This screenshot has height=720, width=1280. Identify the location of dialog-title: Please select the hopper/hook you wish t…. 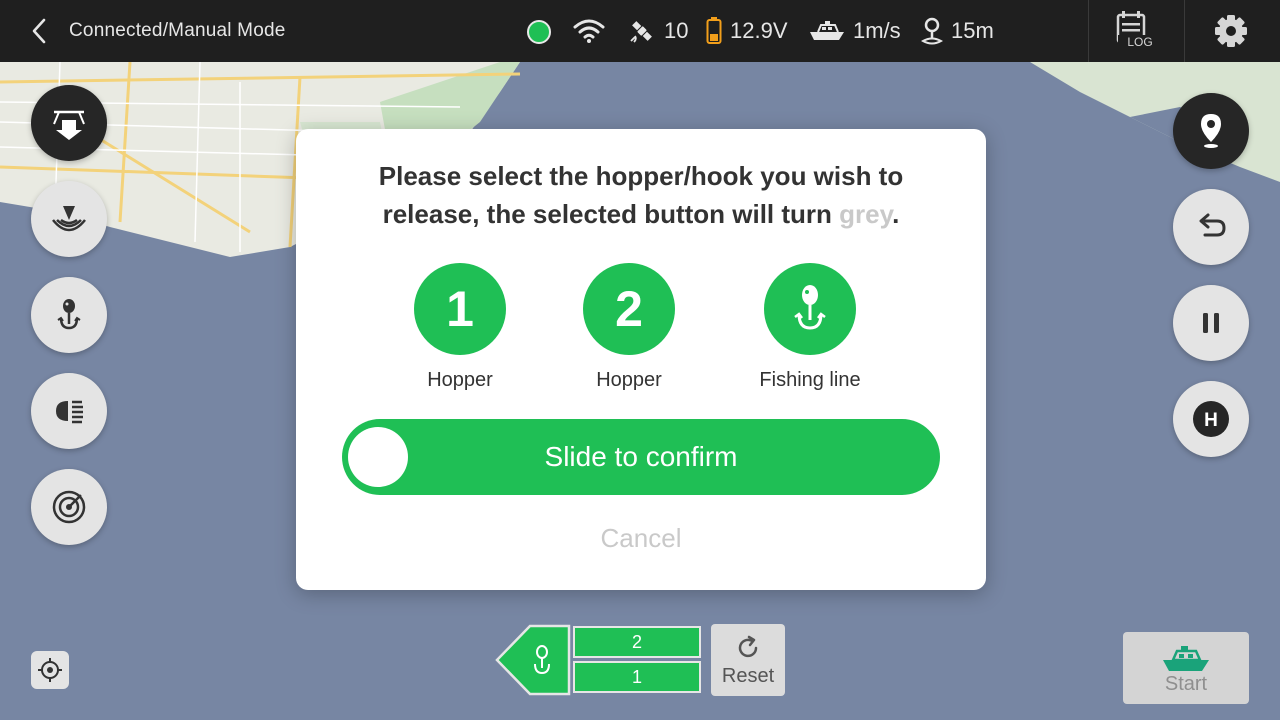
(641, 195).